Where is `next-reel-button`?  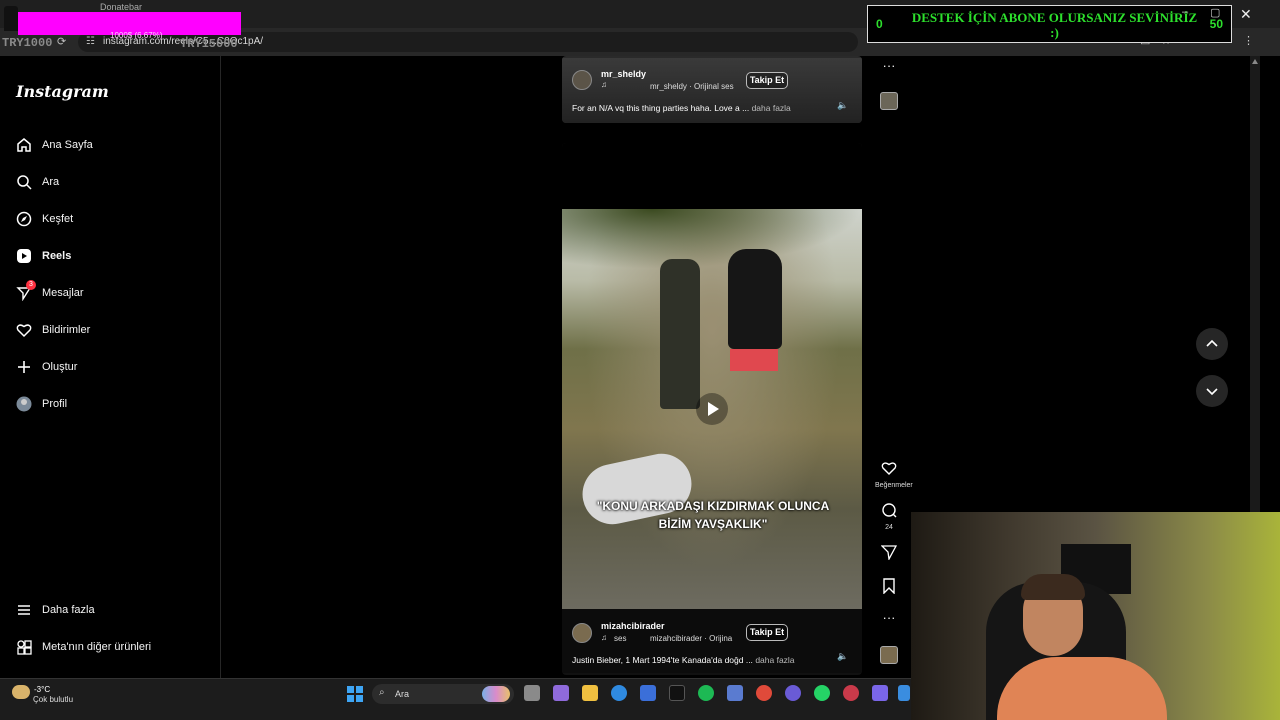 next-reel-button is located at coordinates (1212, 391).